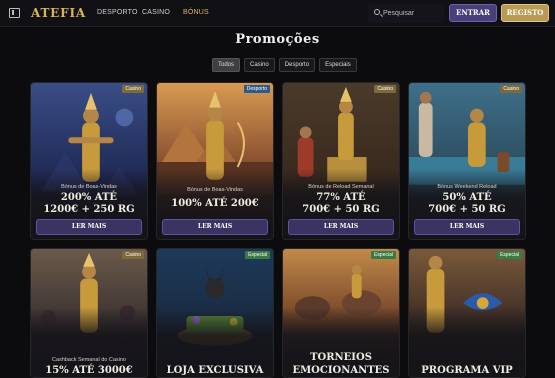 This screenshot has width=555, height=378. What do you see at coordinates (277, 39) in the screenshot?
I see `page-title: Promoções` at bounding box center [277, 39].